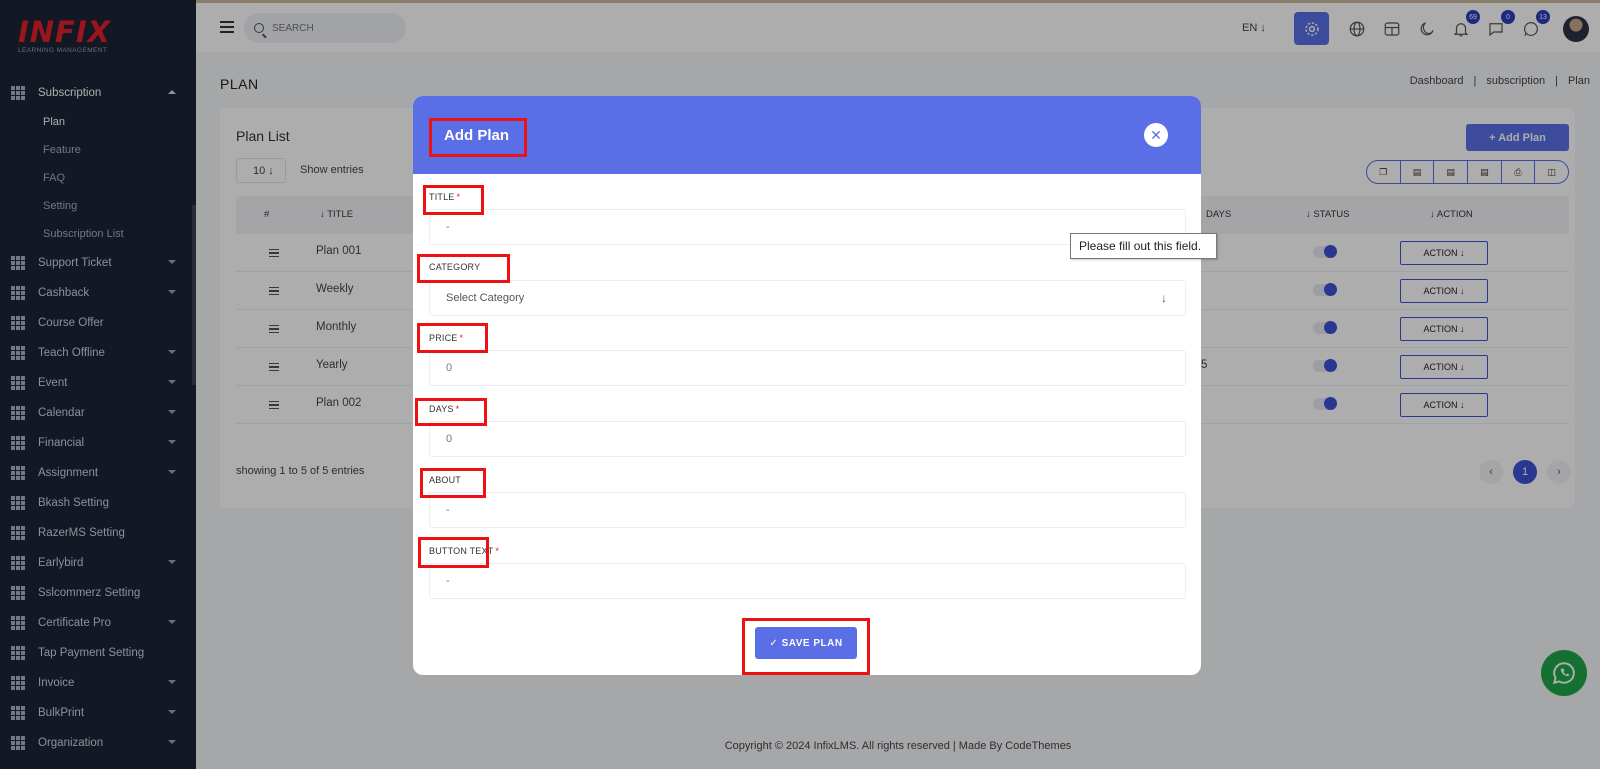 The height and width of the screenshot is (769, 1600). I want to click on close-icon: ✕, so click(1156, 134).